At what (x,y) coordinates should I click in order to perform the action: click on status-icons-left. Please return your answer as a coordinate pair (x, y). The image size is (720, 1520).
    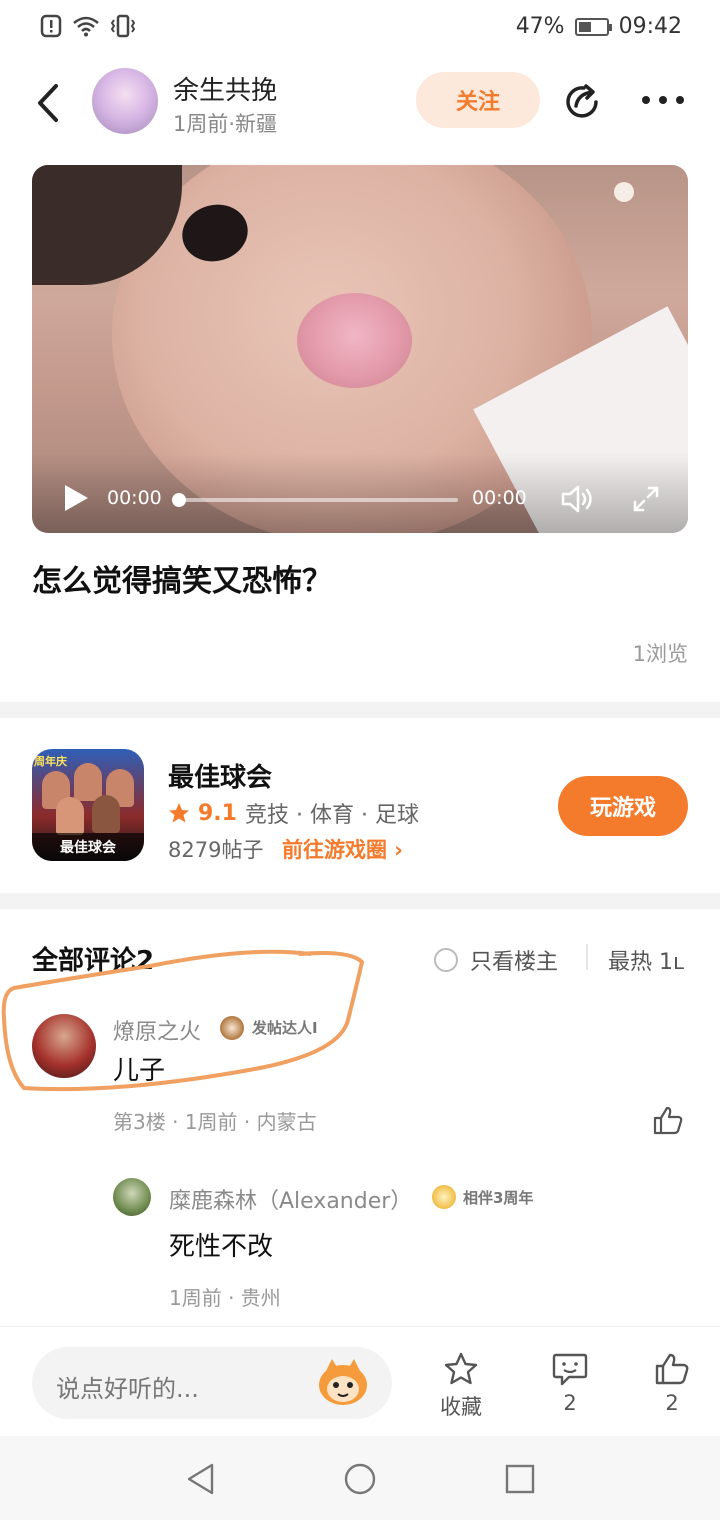
    Looking at the image, I should click on (88, 26).